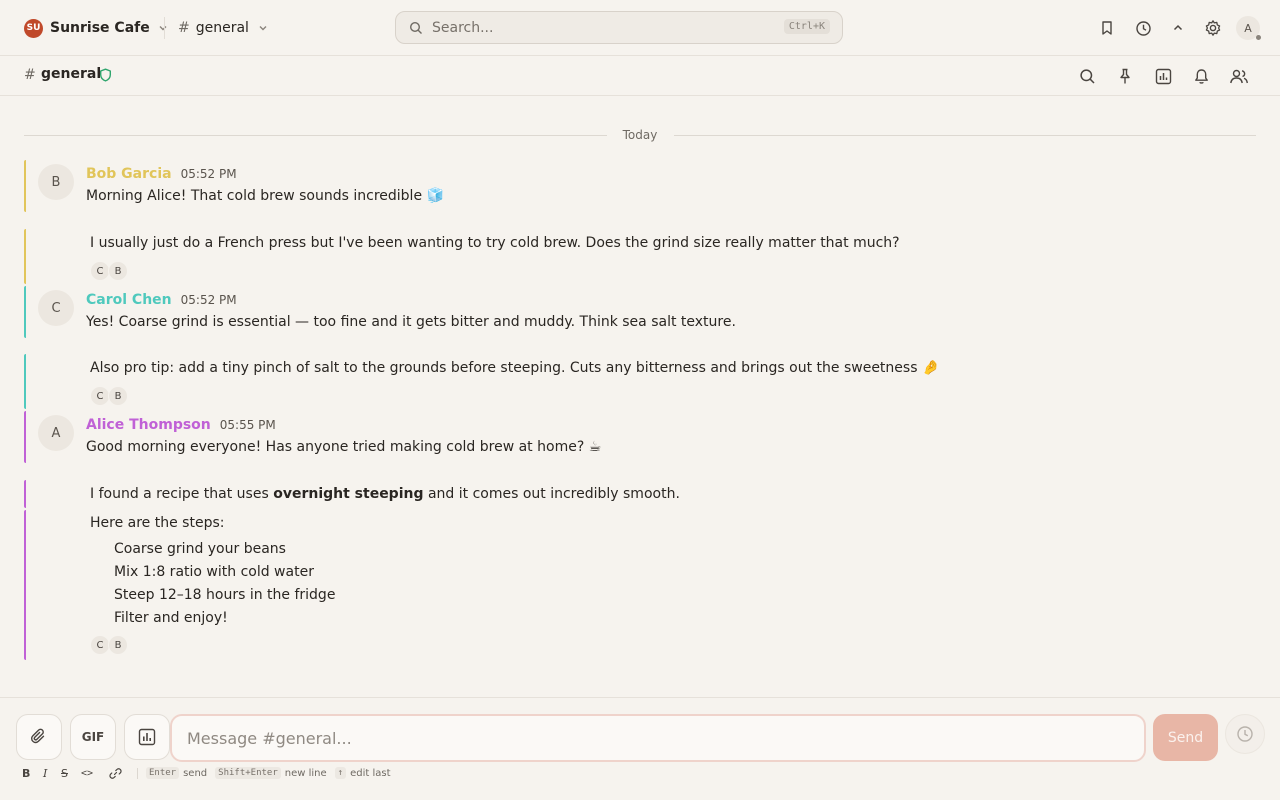 The height and width of the screenshot is (800, 1280). What do you see at coordinates (171, 618) in the screenshot?
I see `list-item: Filter and enjoy!` at bounding box center [171, 618].